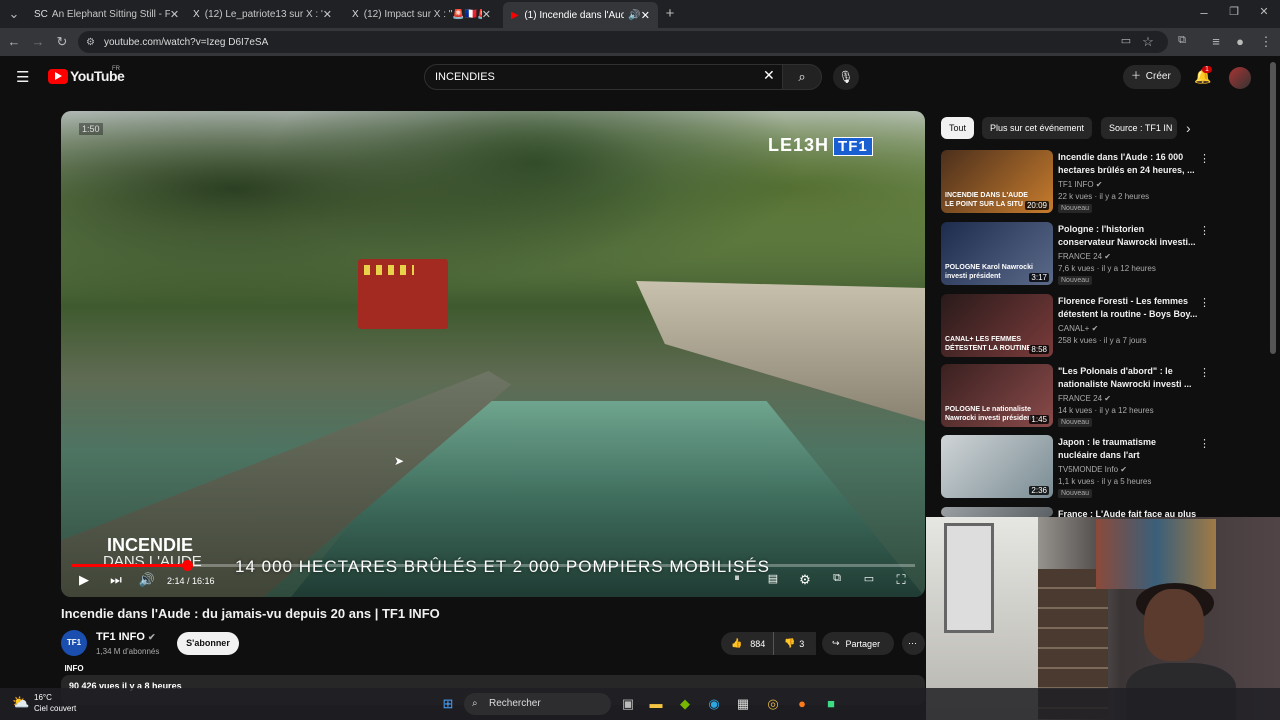 The width and height of the screenshot is (1280, 720). Describe the element at coordinates (858, 643) in the screenshot. I see `share-button: ↪ Partager` at that location.